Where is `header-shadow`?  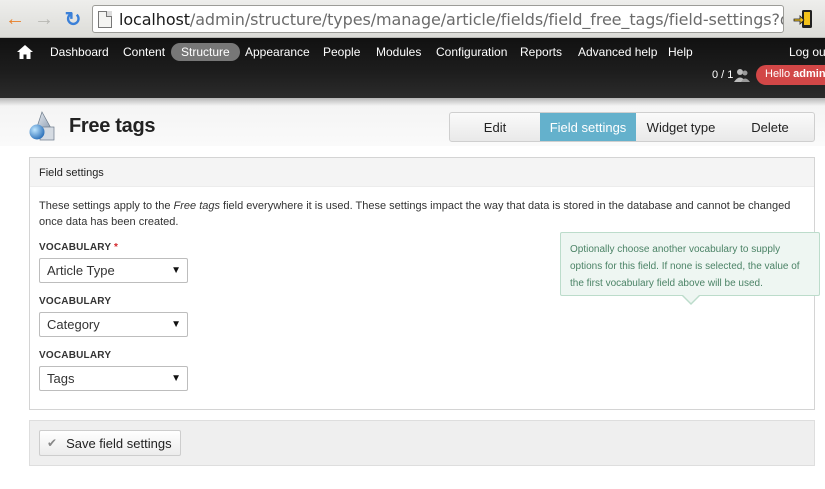 header-shadow is located at coordinates (412, 102).